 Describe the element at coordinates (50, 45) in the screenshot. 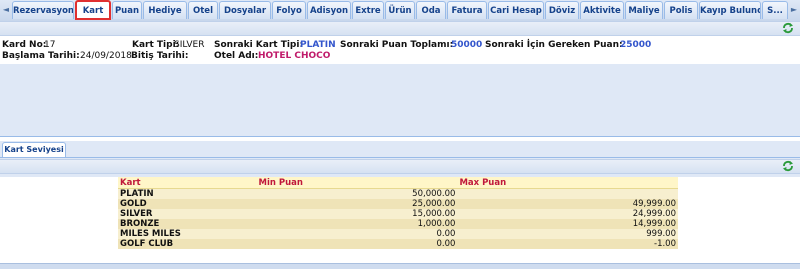

I see `kard-no-value: 17` at that location.